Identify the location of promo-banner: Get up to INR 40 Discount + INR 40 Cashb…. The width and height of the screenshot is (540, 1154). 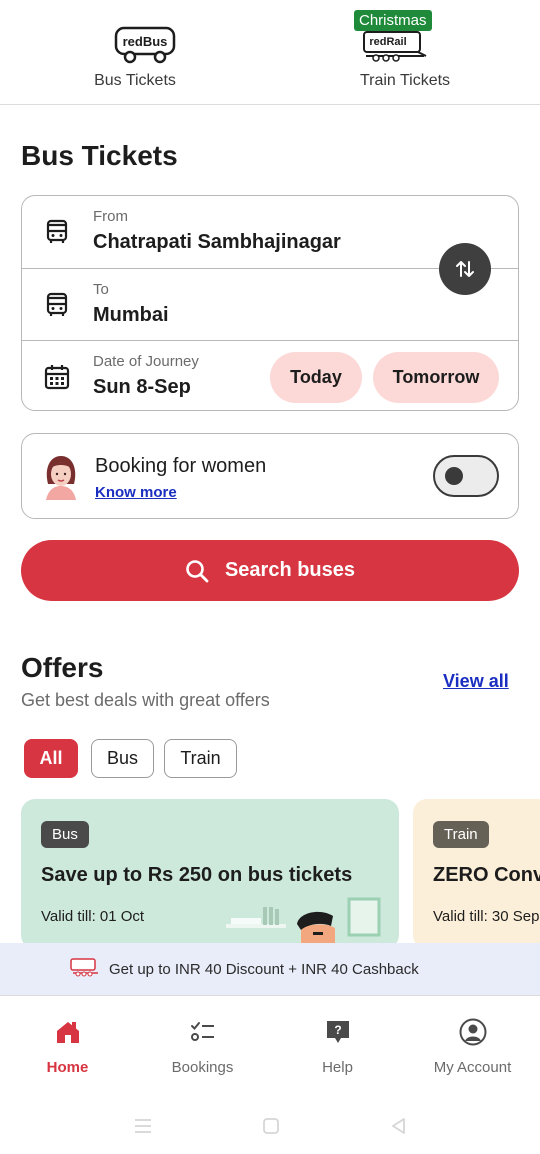
(270, 969).